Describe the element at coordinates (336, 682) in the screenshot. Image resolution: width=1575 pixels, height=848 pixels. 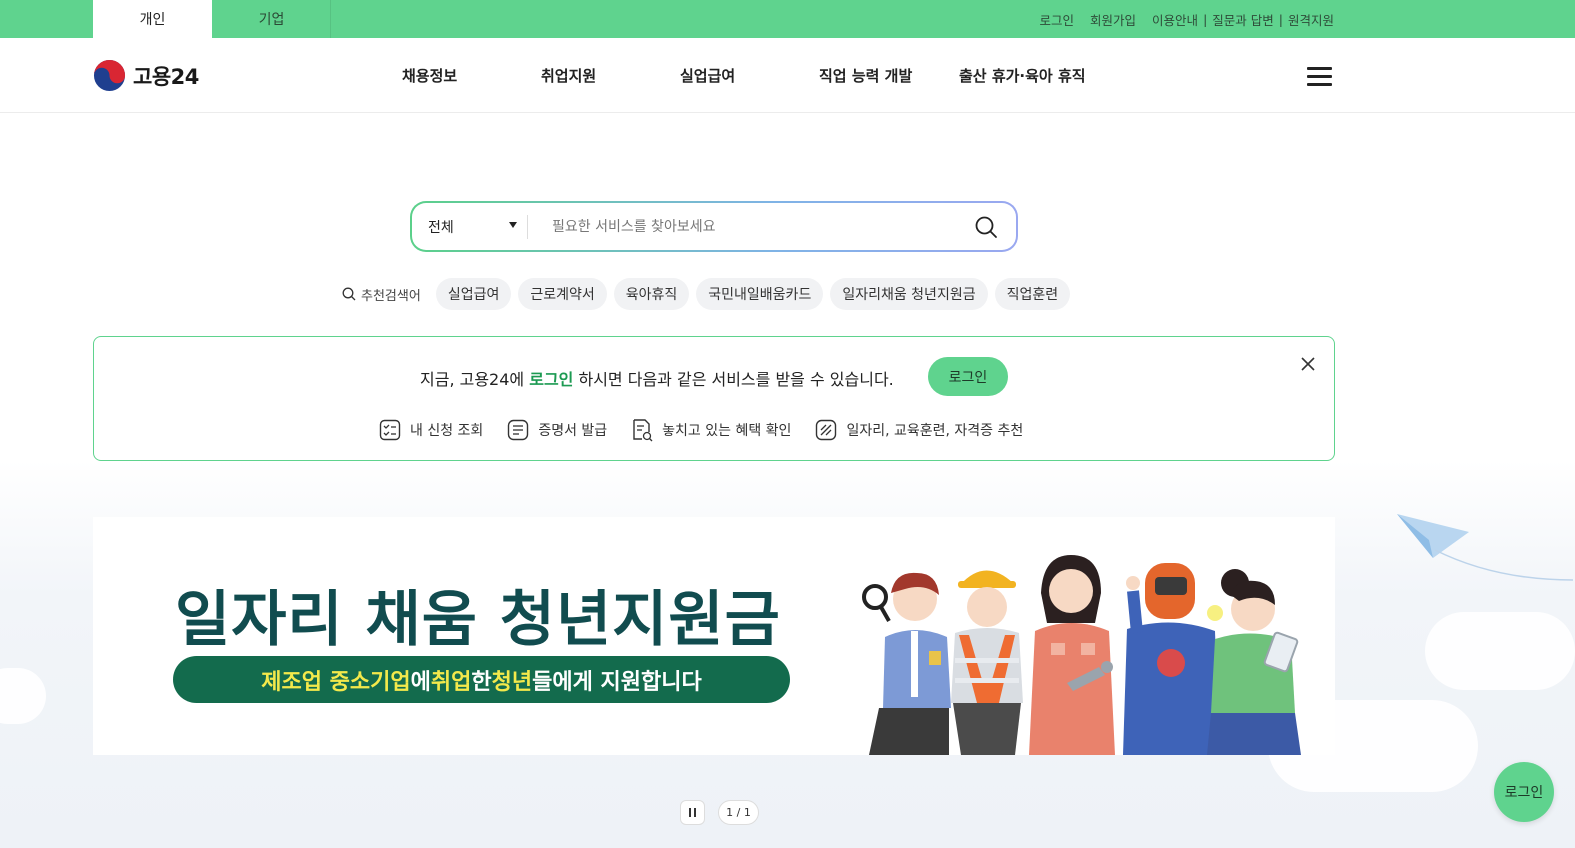
I see `banner-sub-highlight: 제조업 중소기업` at that location.